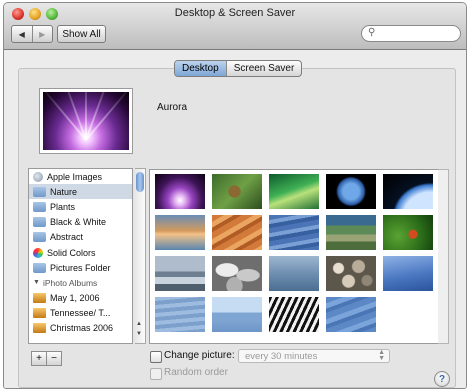 The image size is (469, 390). What do you see at coordinates (64, 191) in the screenshot?
I see `source-item-label: Nature` at bounding box center [64, 191].